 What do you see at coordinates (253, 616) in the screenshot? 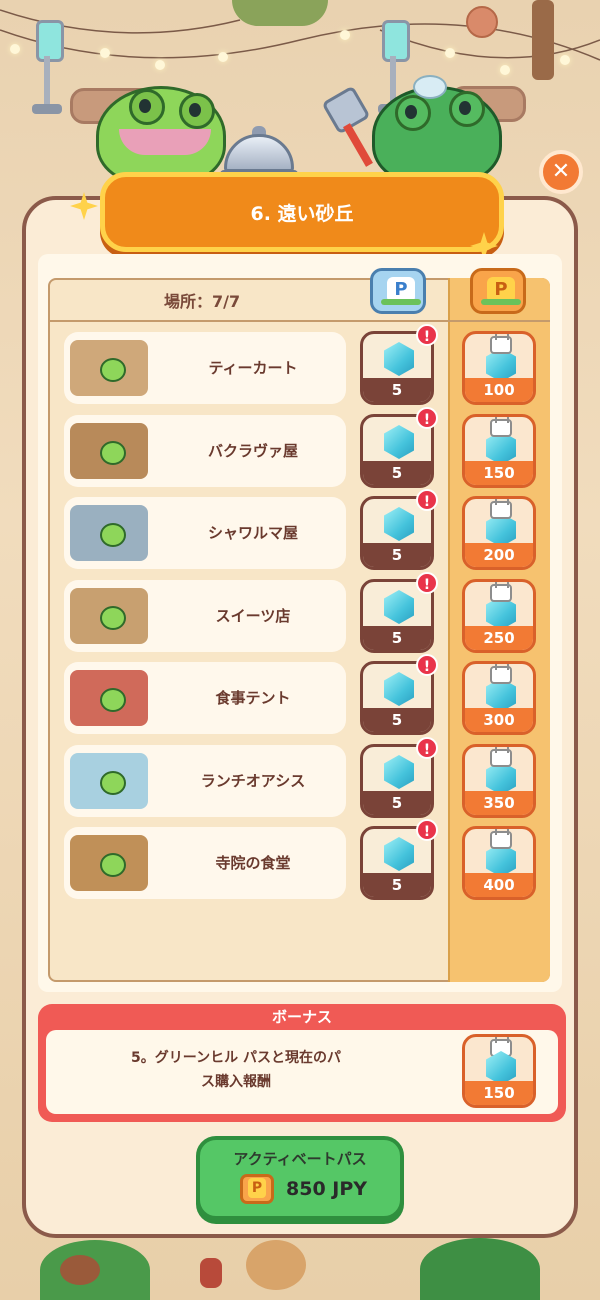
I see `location-name: スイーツ店` at bounding box center [253, 616].